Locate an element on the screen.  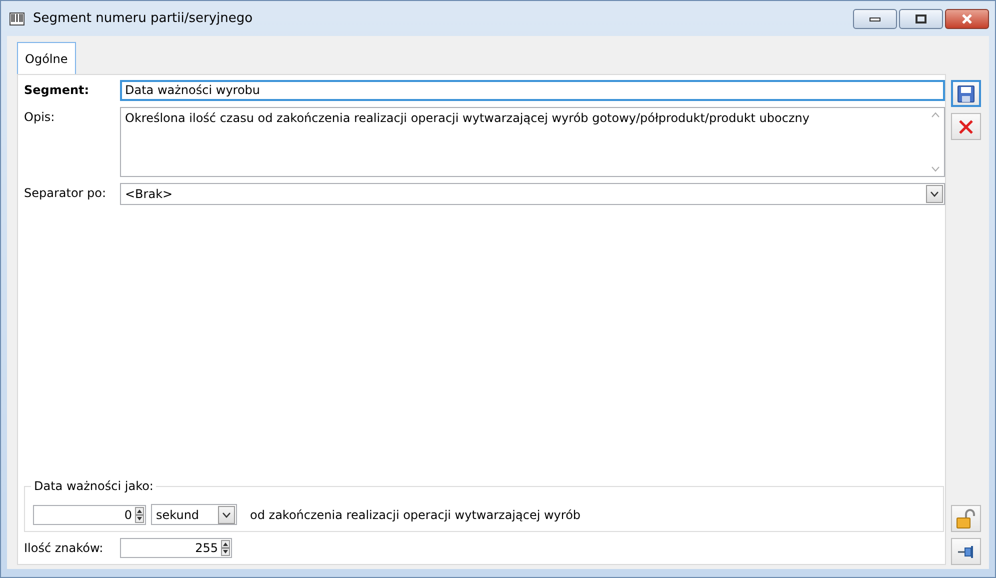
field-label: Segment: is located at coordinates (57, 89).